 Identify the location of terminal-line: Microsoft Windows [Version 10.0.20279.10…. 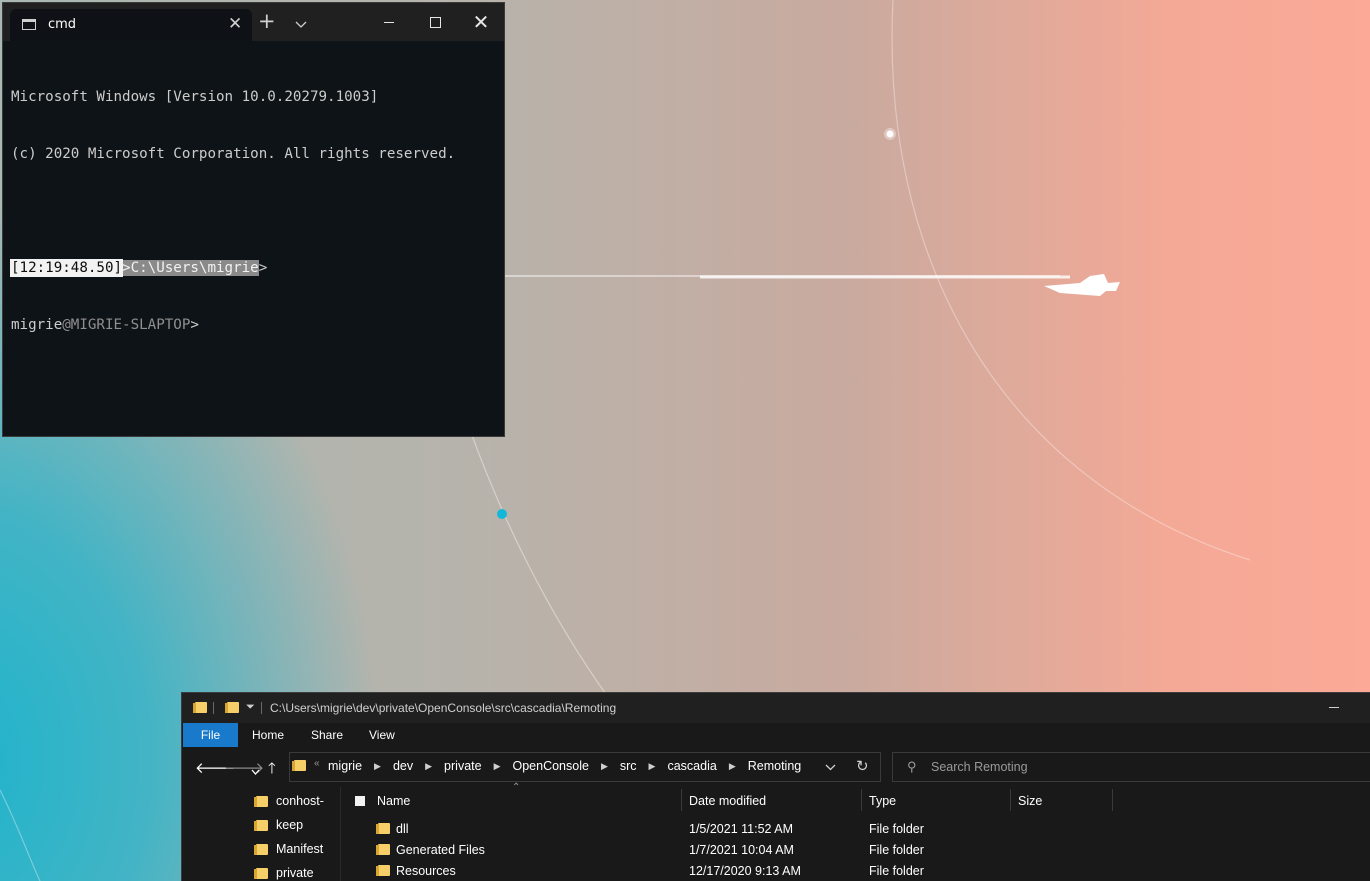
(195, 97).